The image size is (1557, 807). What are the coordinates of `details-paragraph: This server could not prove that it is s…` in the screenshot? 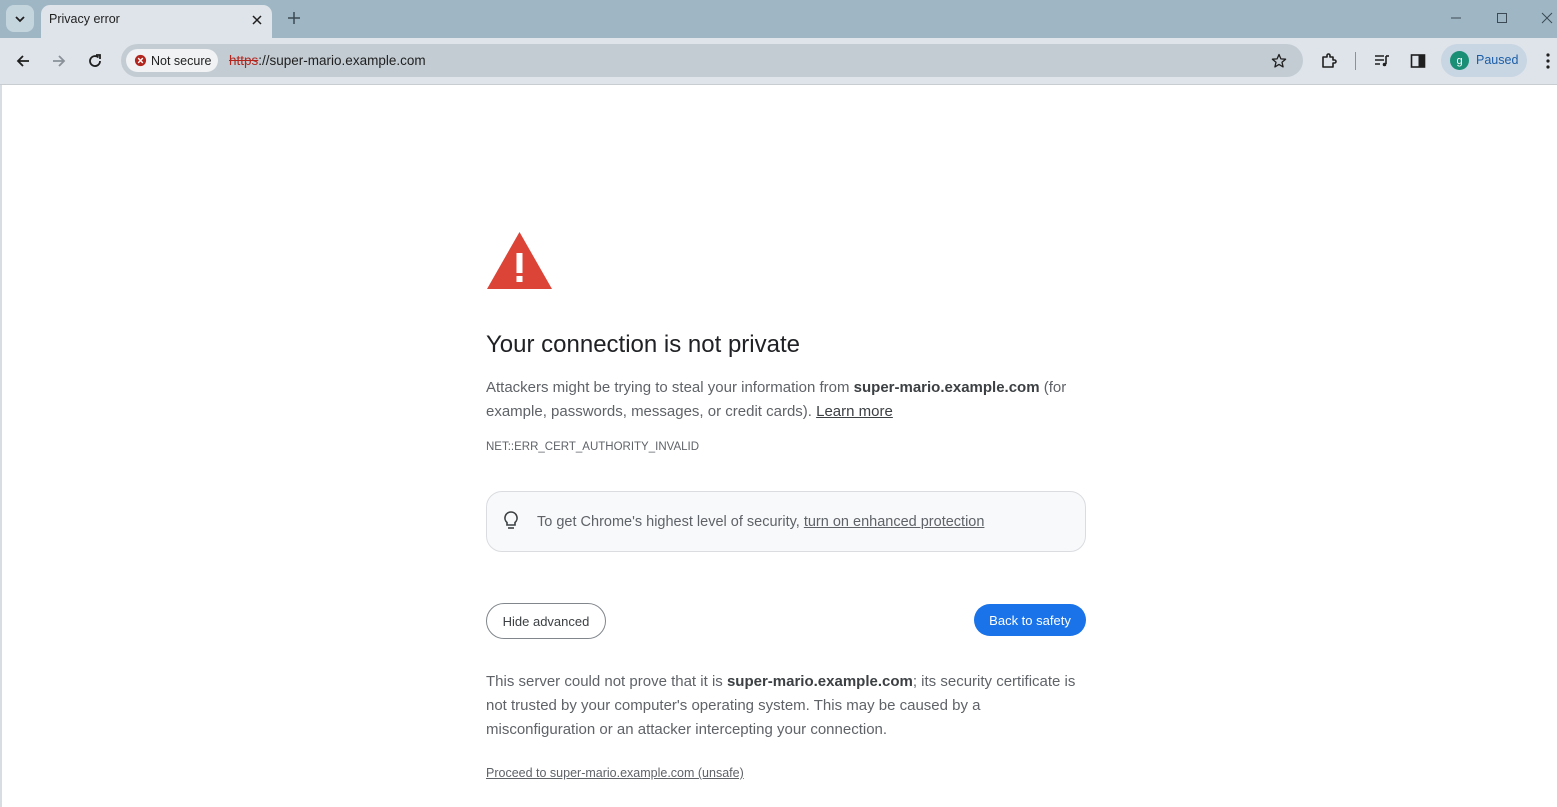 It's located at (786, 706).